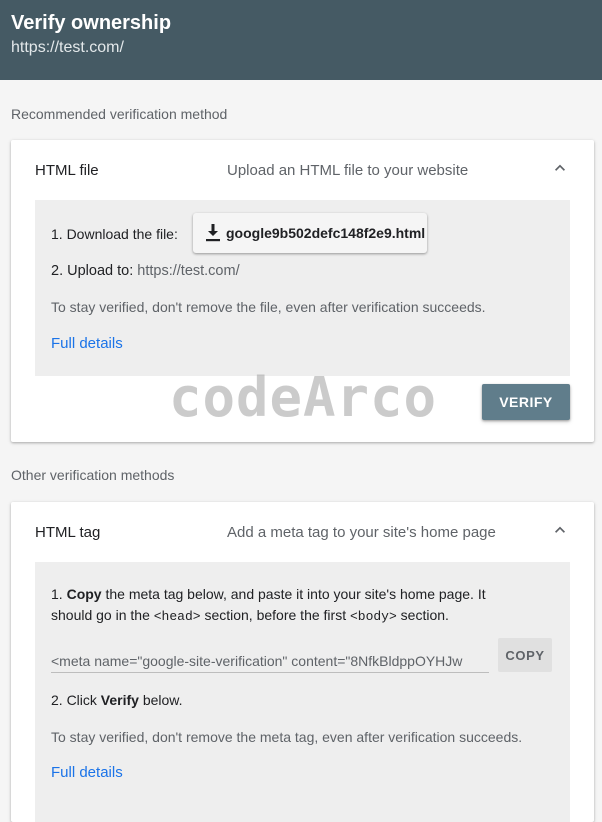 The width and height of the screenshot is (602, 822). I want to click on other-section-label: Other verification methods, so click(93, 475).